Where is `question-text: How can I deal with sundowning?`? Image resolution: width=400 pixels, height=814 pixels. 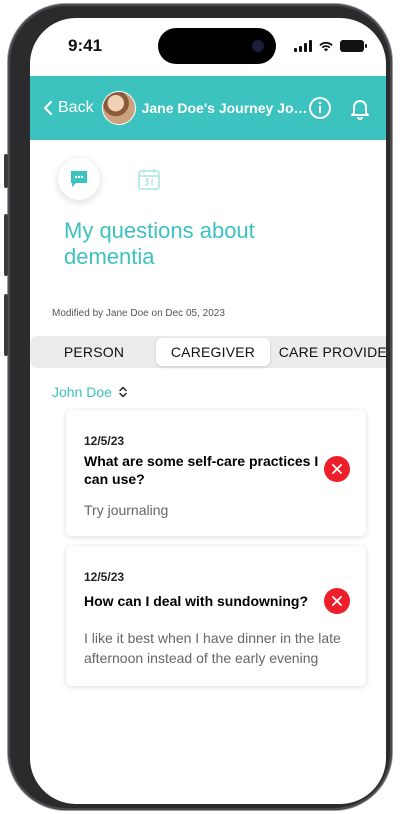 question-text: How can I deal with sundowning? is located at coordinates (196, 601).